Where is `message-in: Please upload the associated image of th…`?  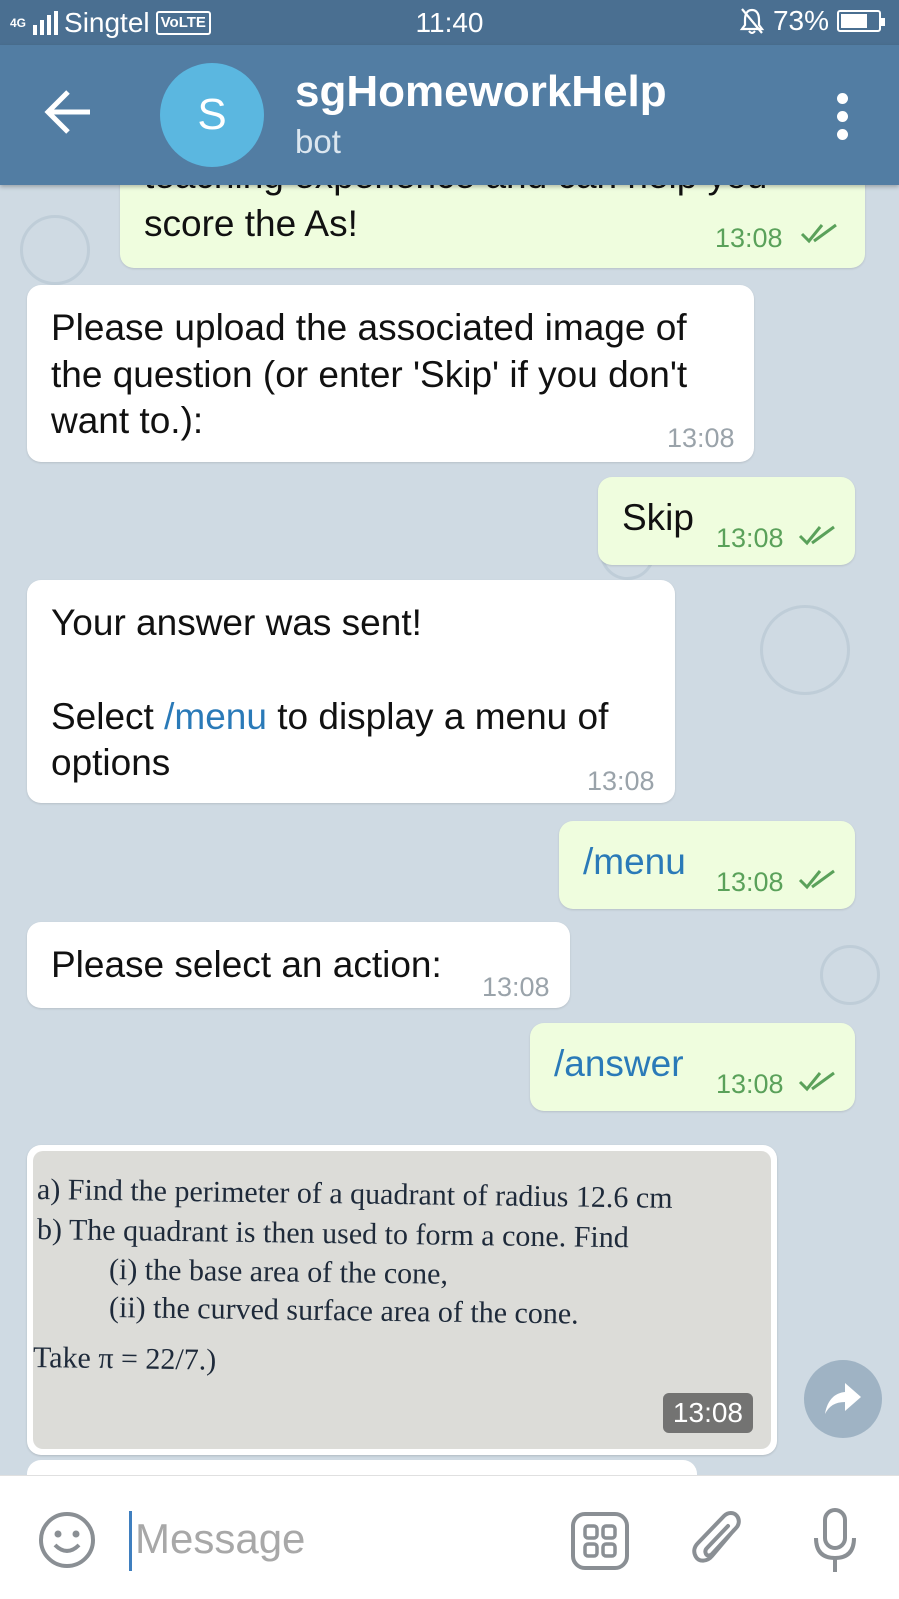
message-in: Please upload the associated image of th… is located at coordinates (390, 373).